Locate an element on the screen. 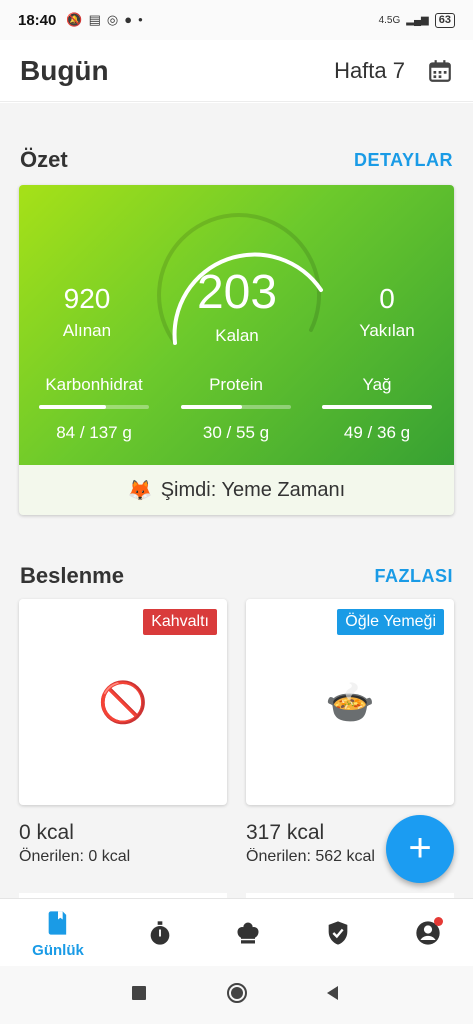 Image resolution: width=473 pixels, height=1024 pixels. whatsapp-icon: ◎ is located at coordinates (112, 19).